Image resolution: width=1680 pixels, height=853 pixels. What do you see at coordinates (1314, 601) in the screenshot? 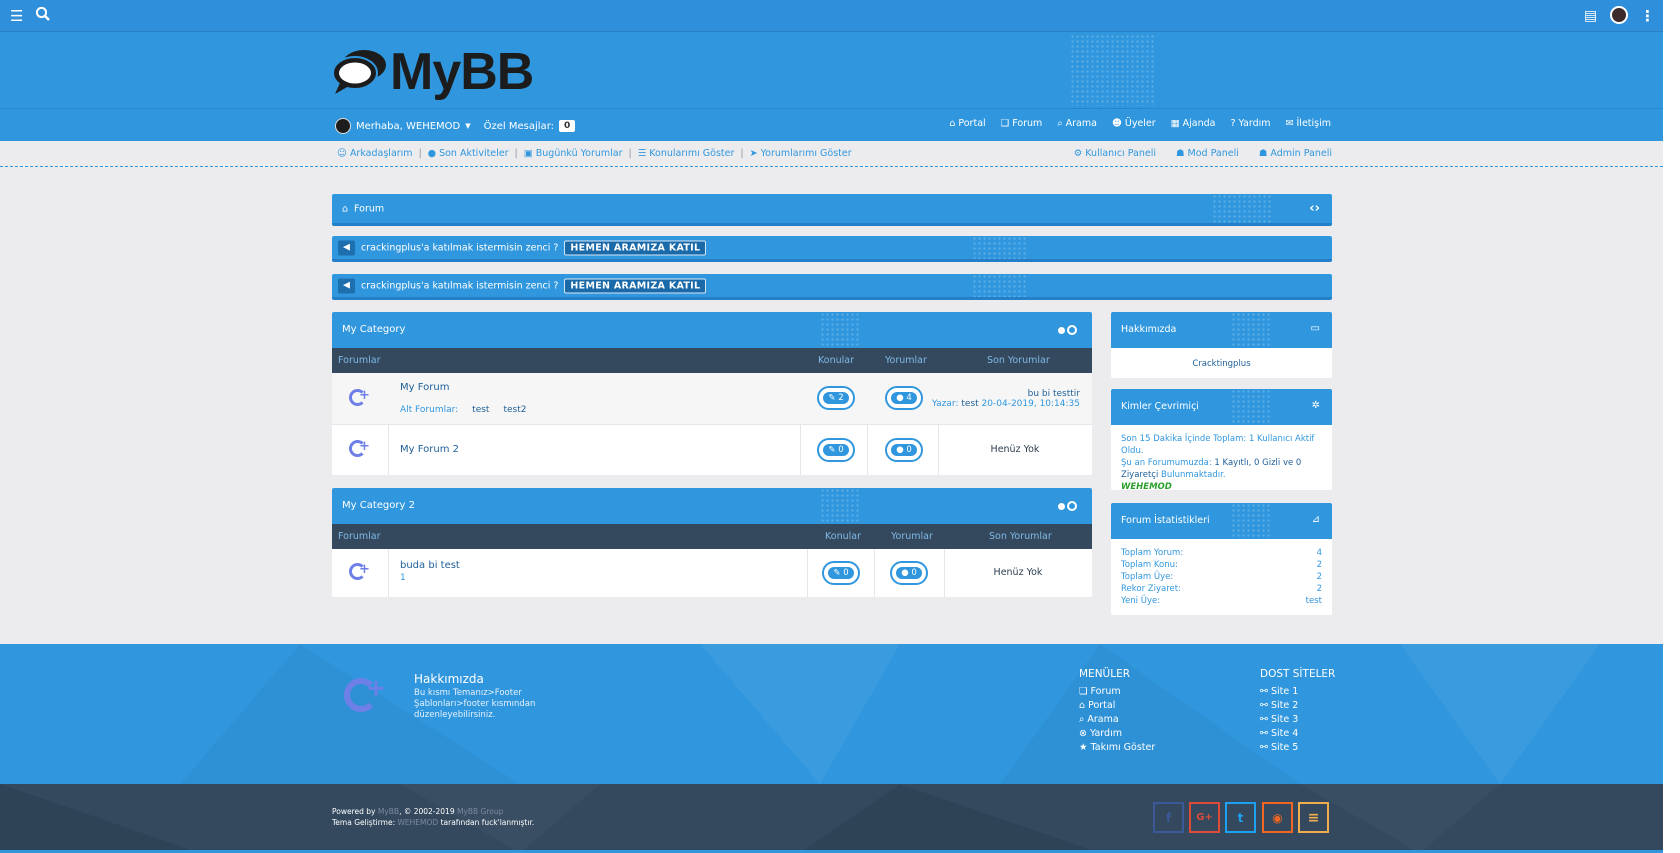
I see `newest-member-link: test` at bounding box center [1314, 601].